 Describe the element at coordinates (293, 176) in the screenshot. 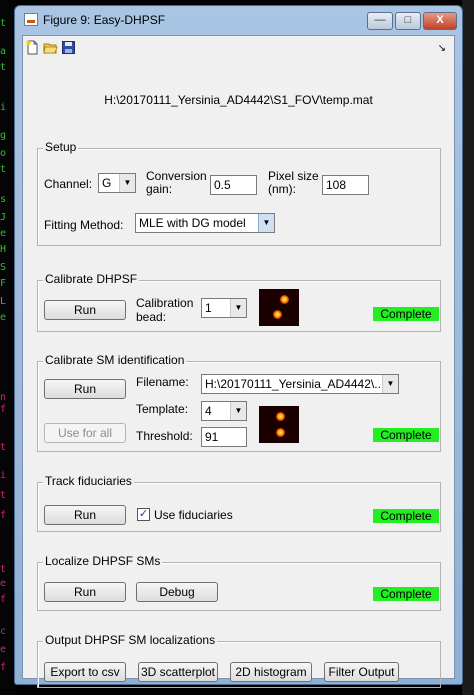

I see `pixel-size-label: Pixel size` at that location.